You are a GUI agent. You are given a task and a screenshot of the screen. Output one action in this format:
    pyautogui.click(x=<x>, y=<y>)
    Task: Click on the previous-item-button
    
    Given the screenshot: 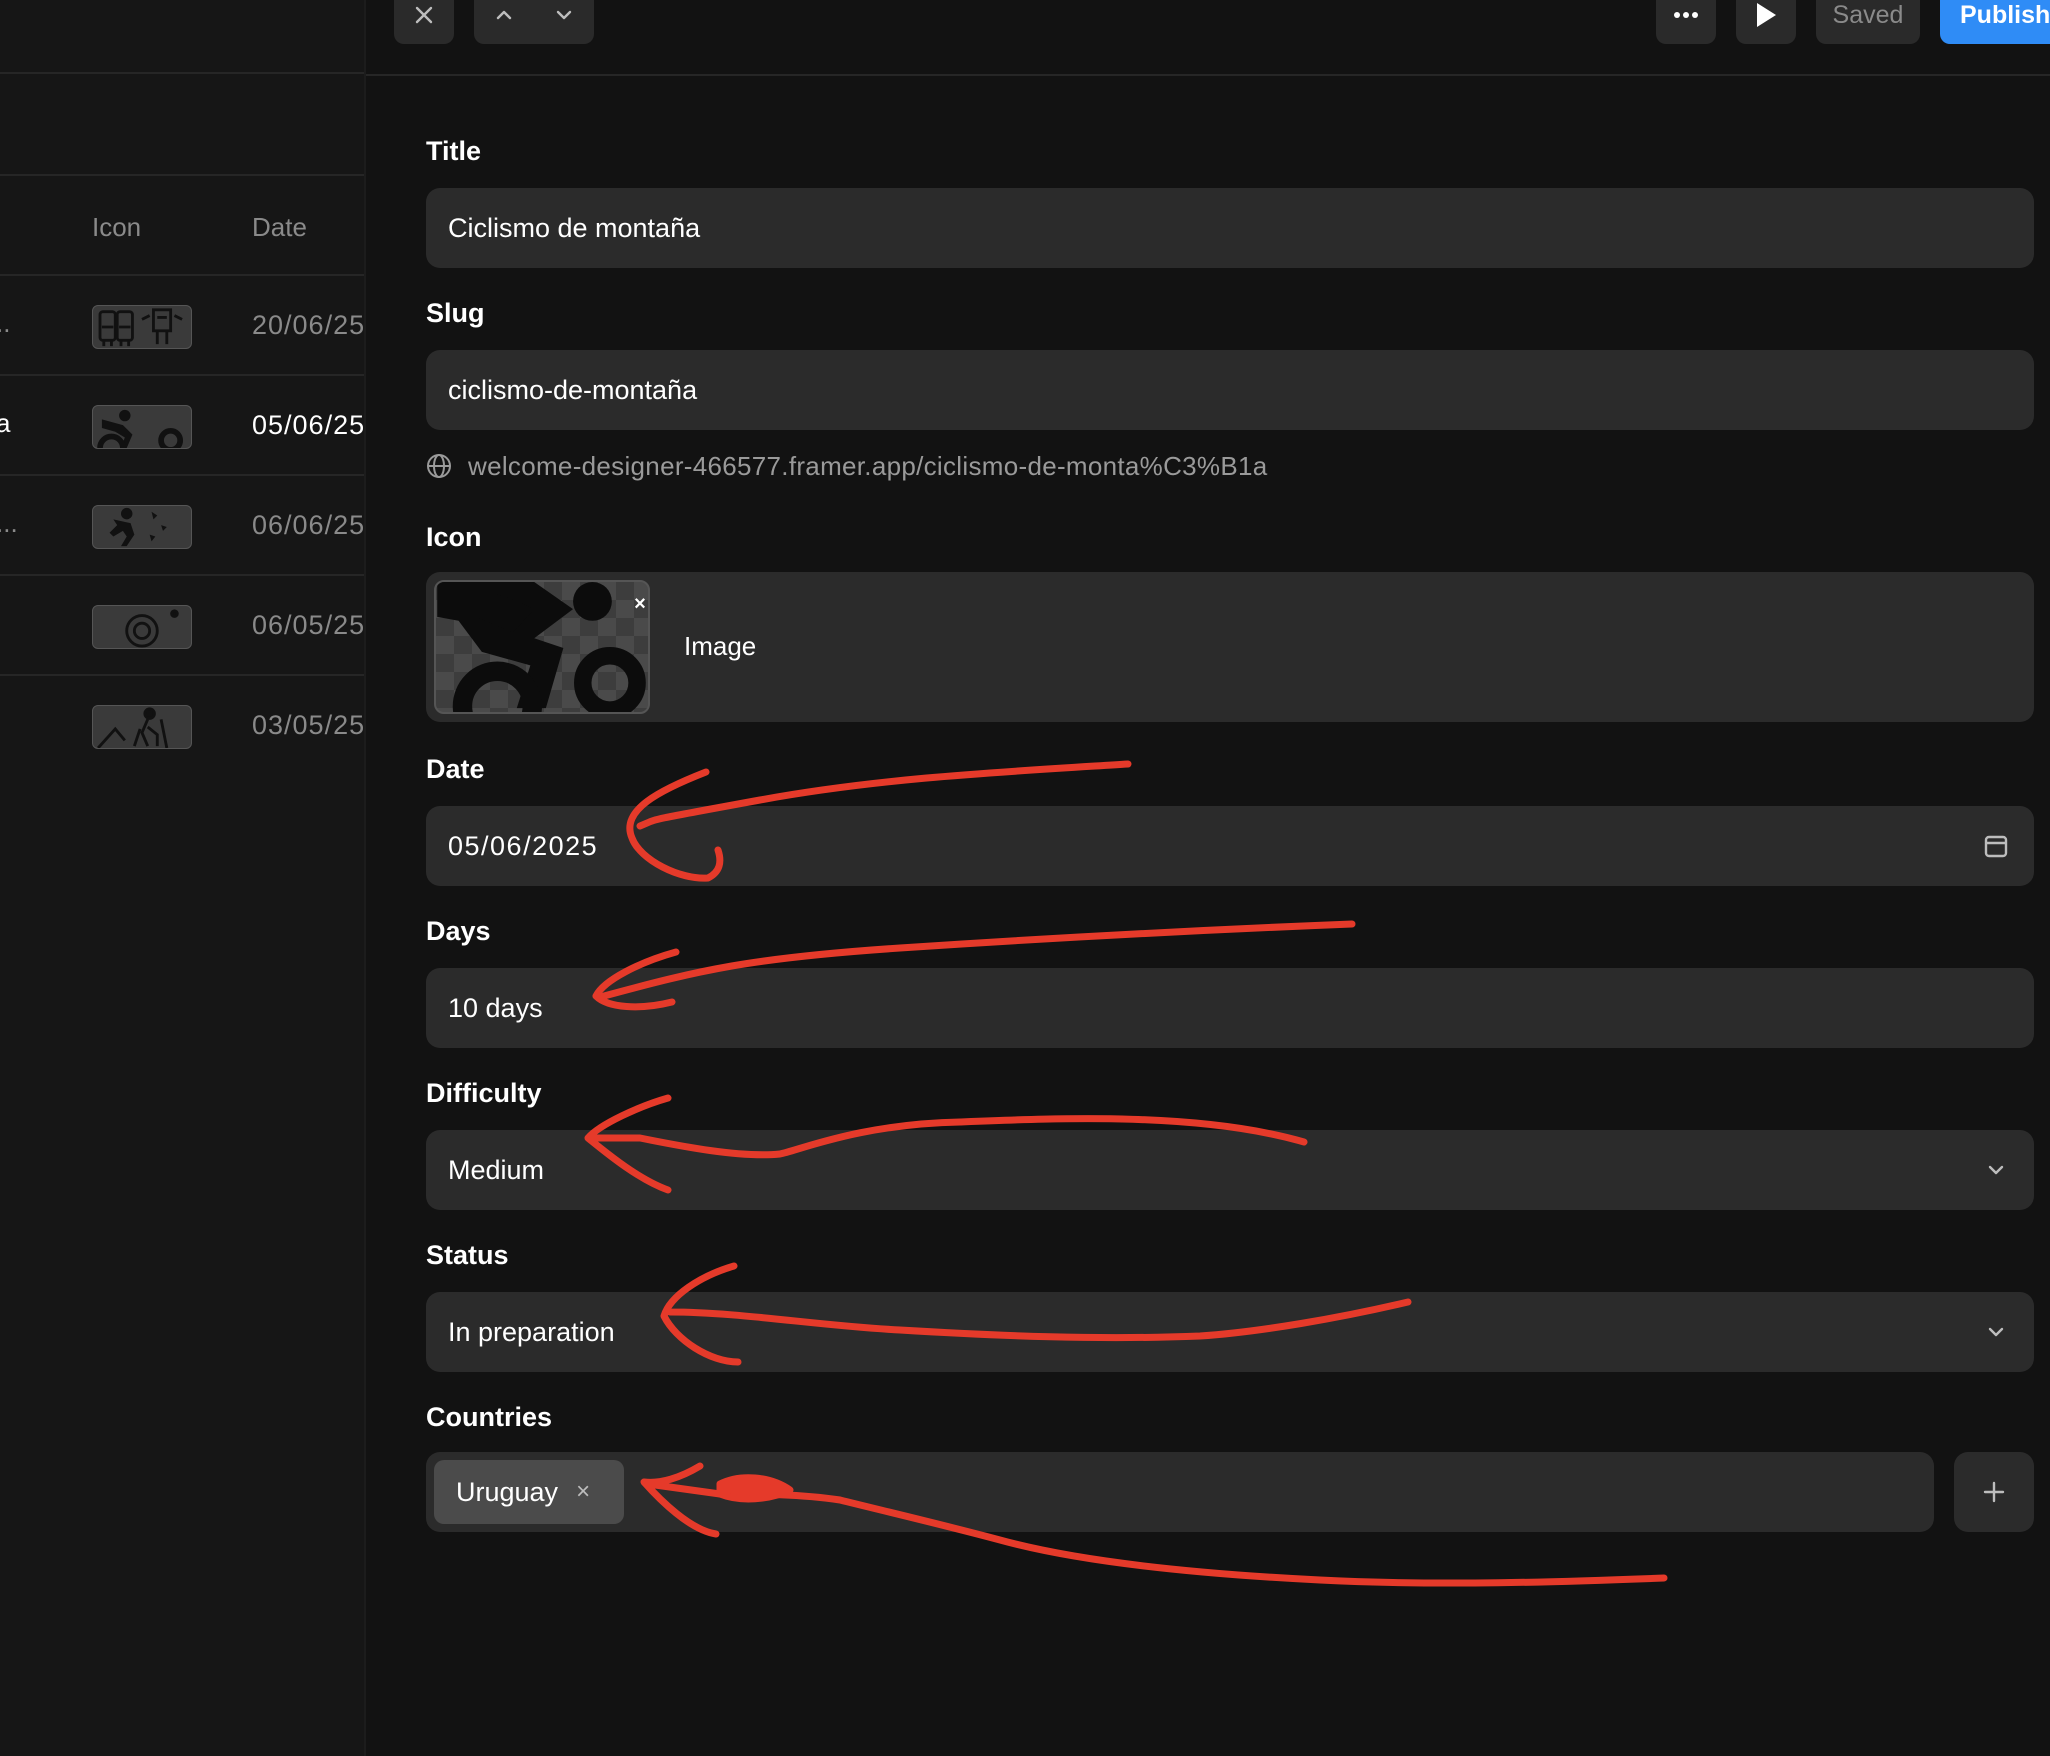 What is the action you would take?
    pyautogui.click(x=504, y=22)
    